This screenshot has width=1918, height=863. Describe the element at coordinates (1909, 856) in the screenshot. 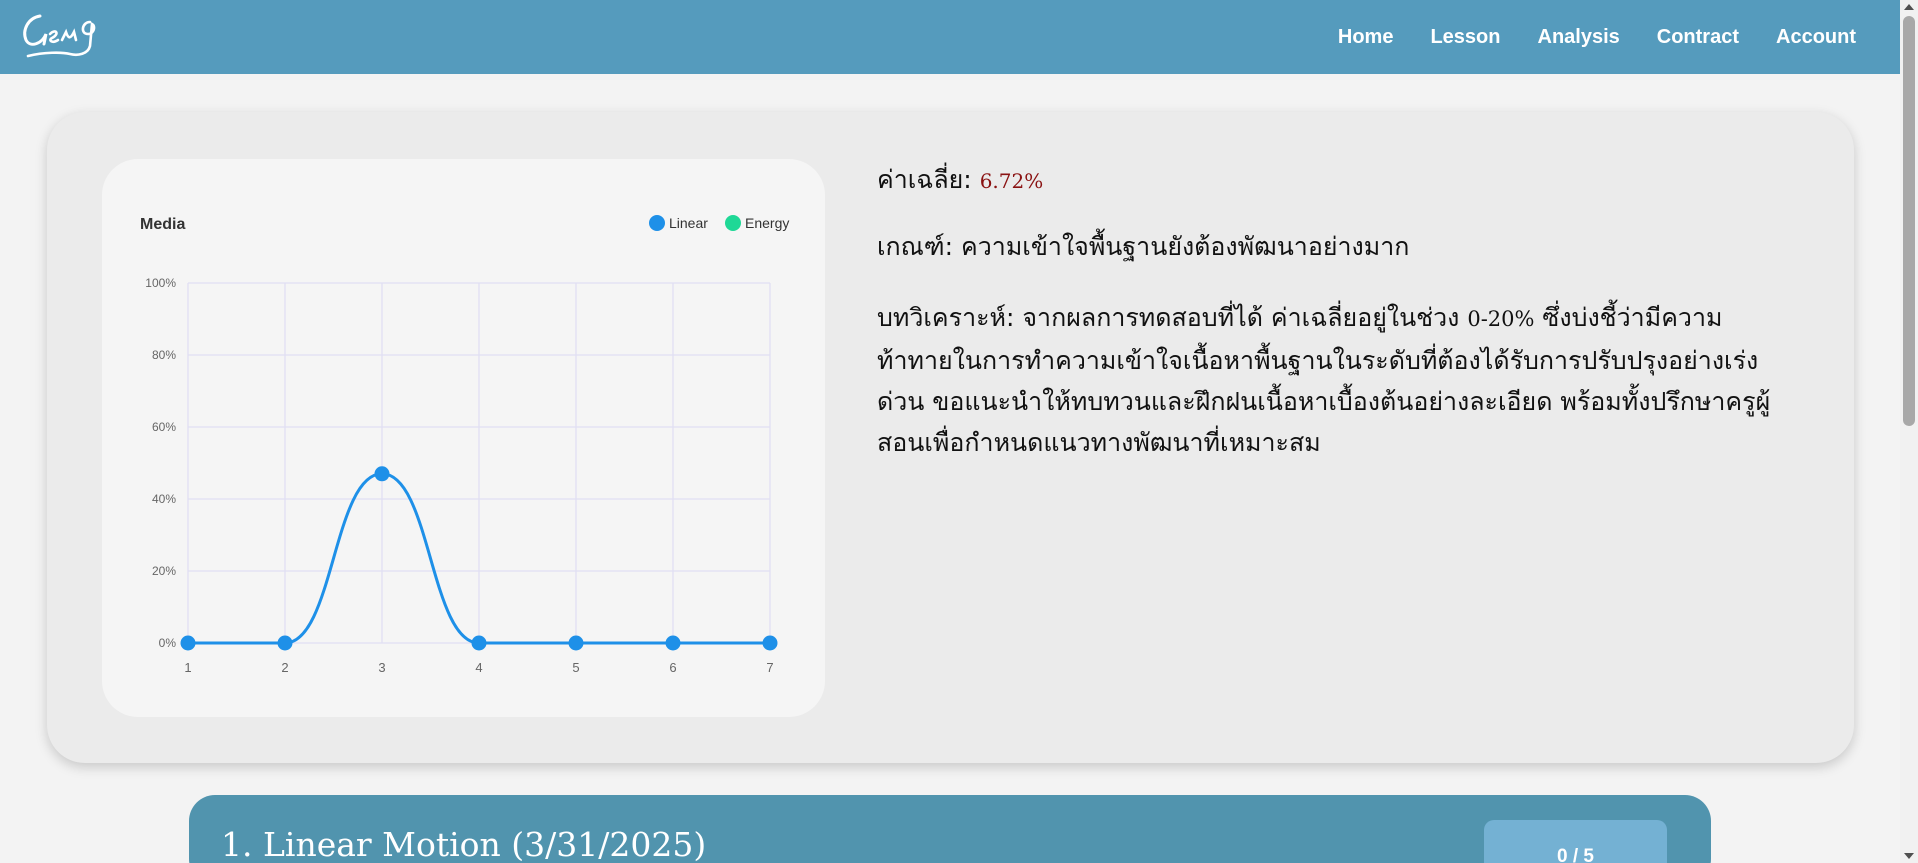

I see `scroll-down-icon` at that location.